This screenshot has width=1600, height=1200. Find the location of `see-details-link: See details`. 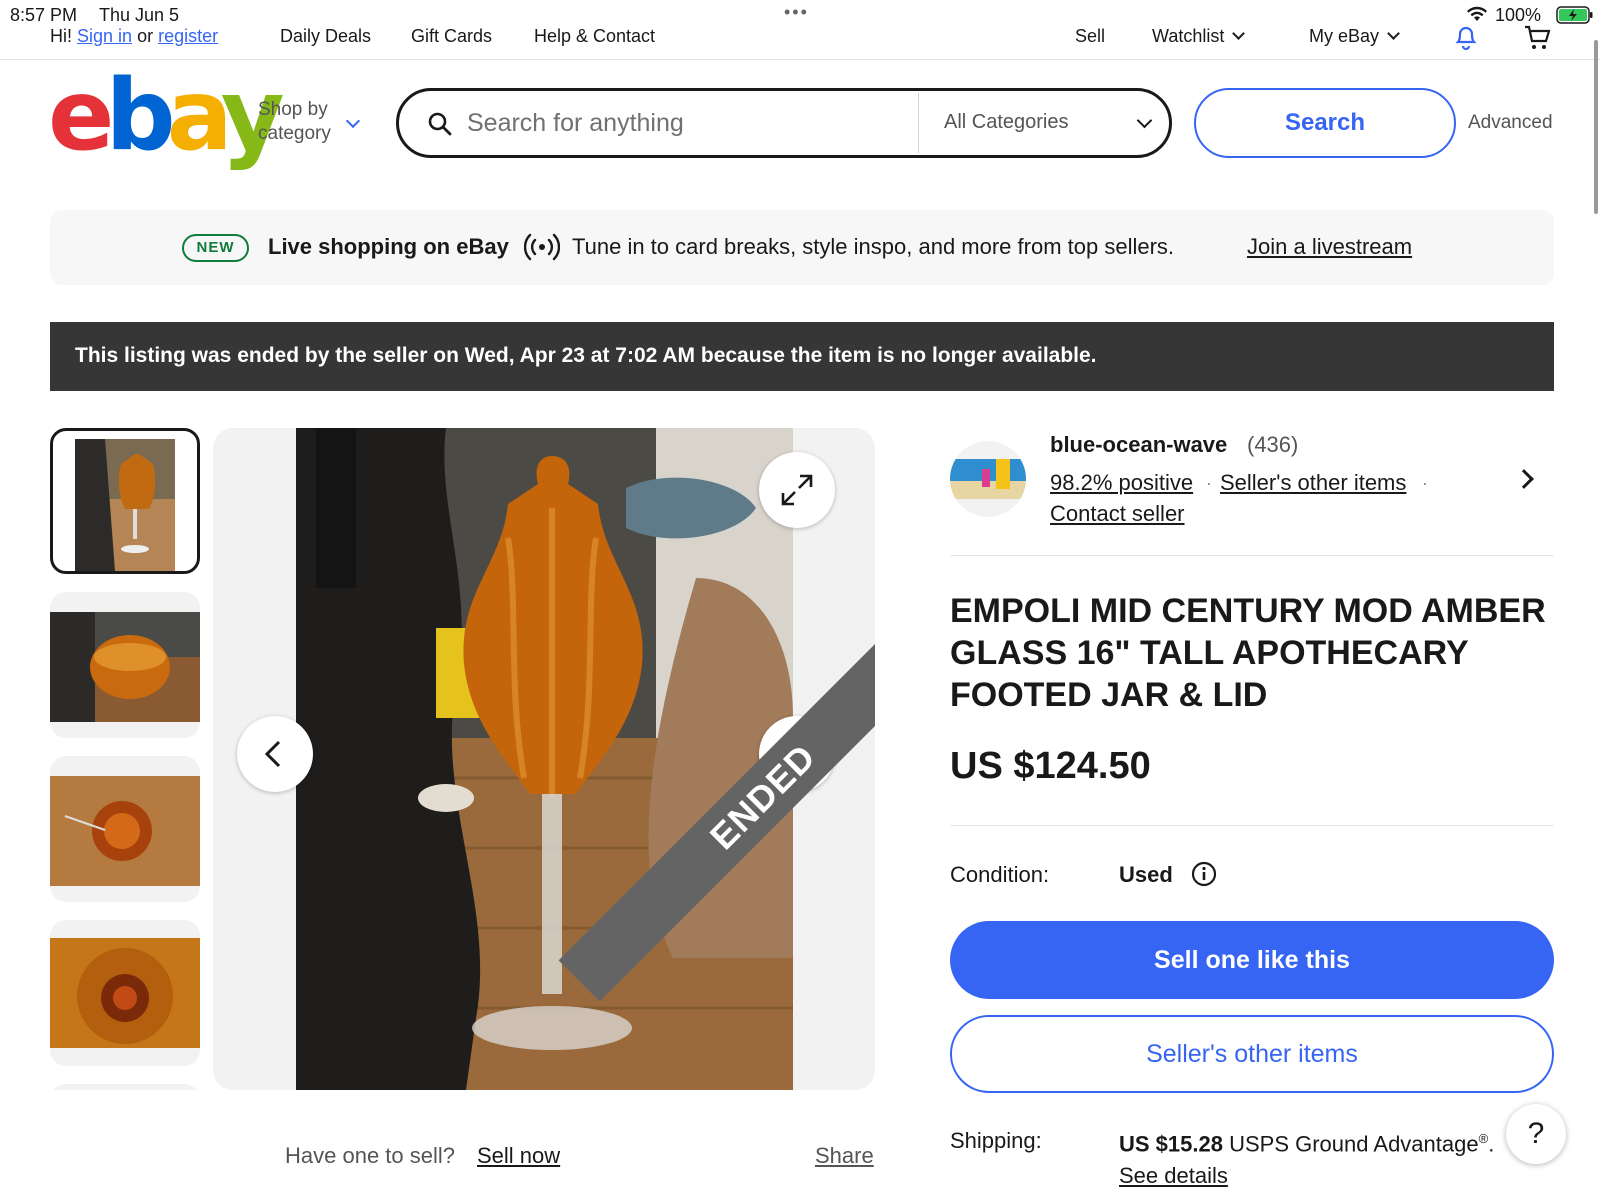

see-details-link: See details is located at coordinates (1173, 1176).